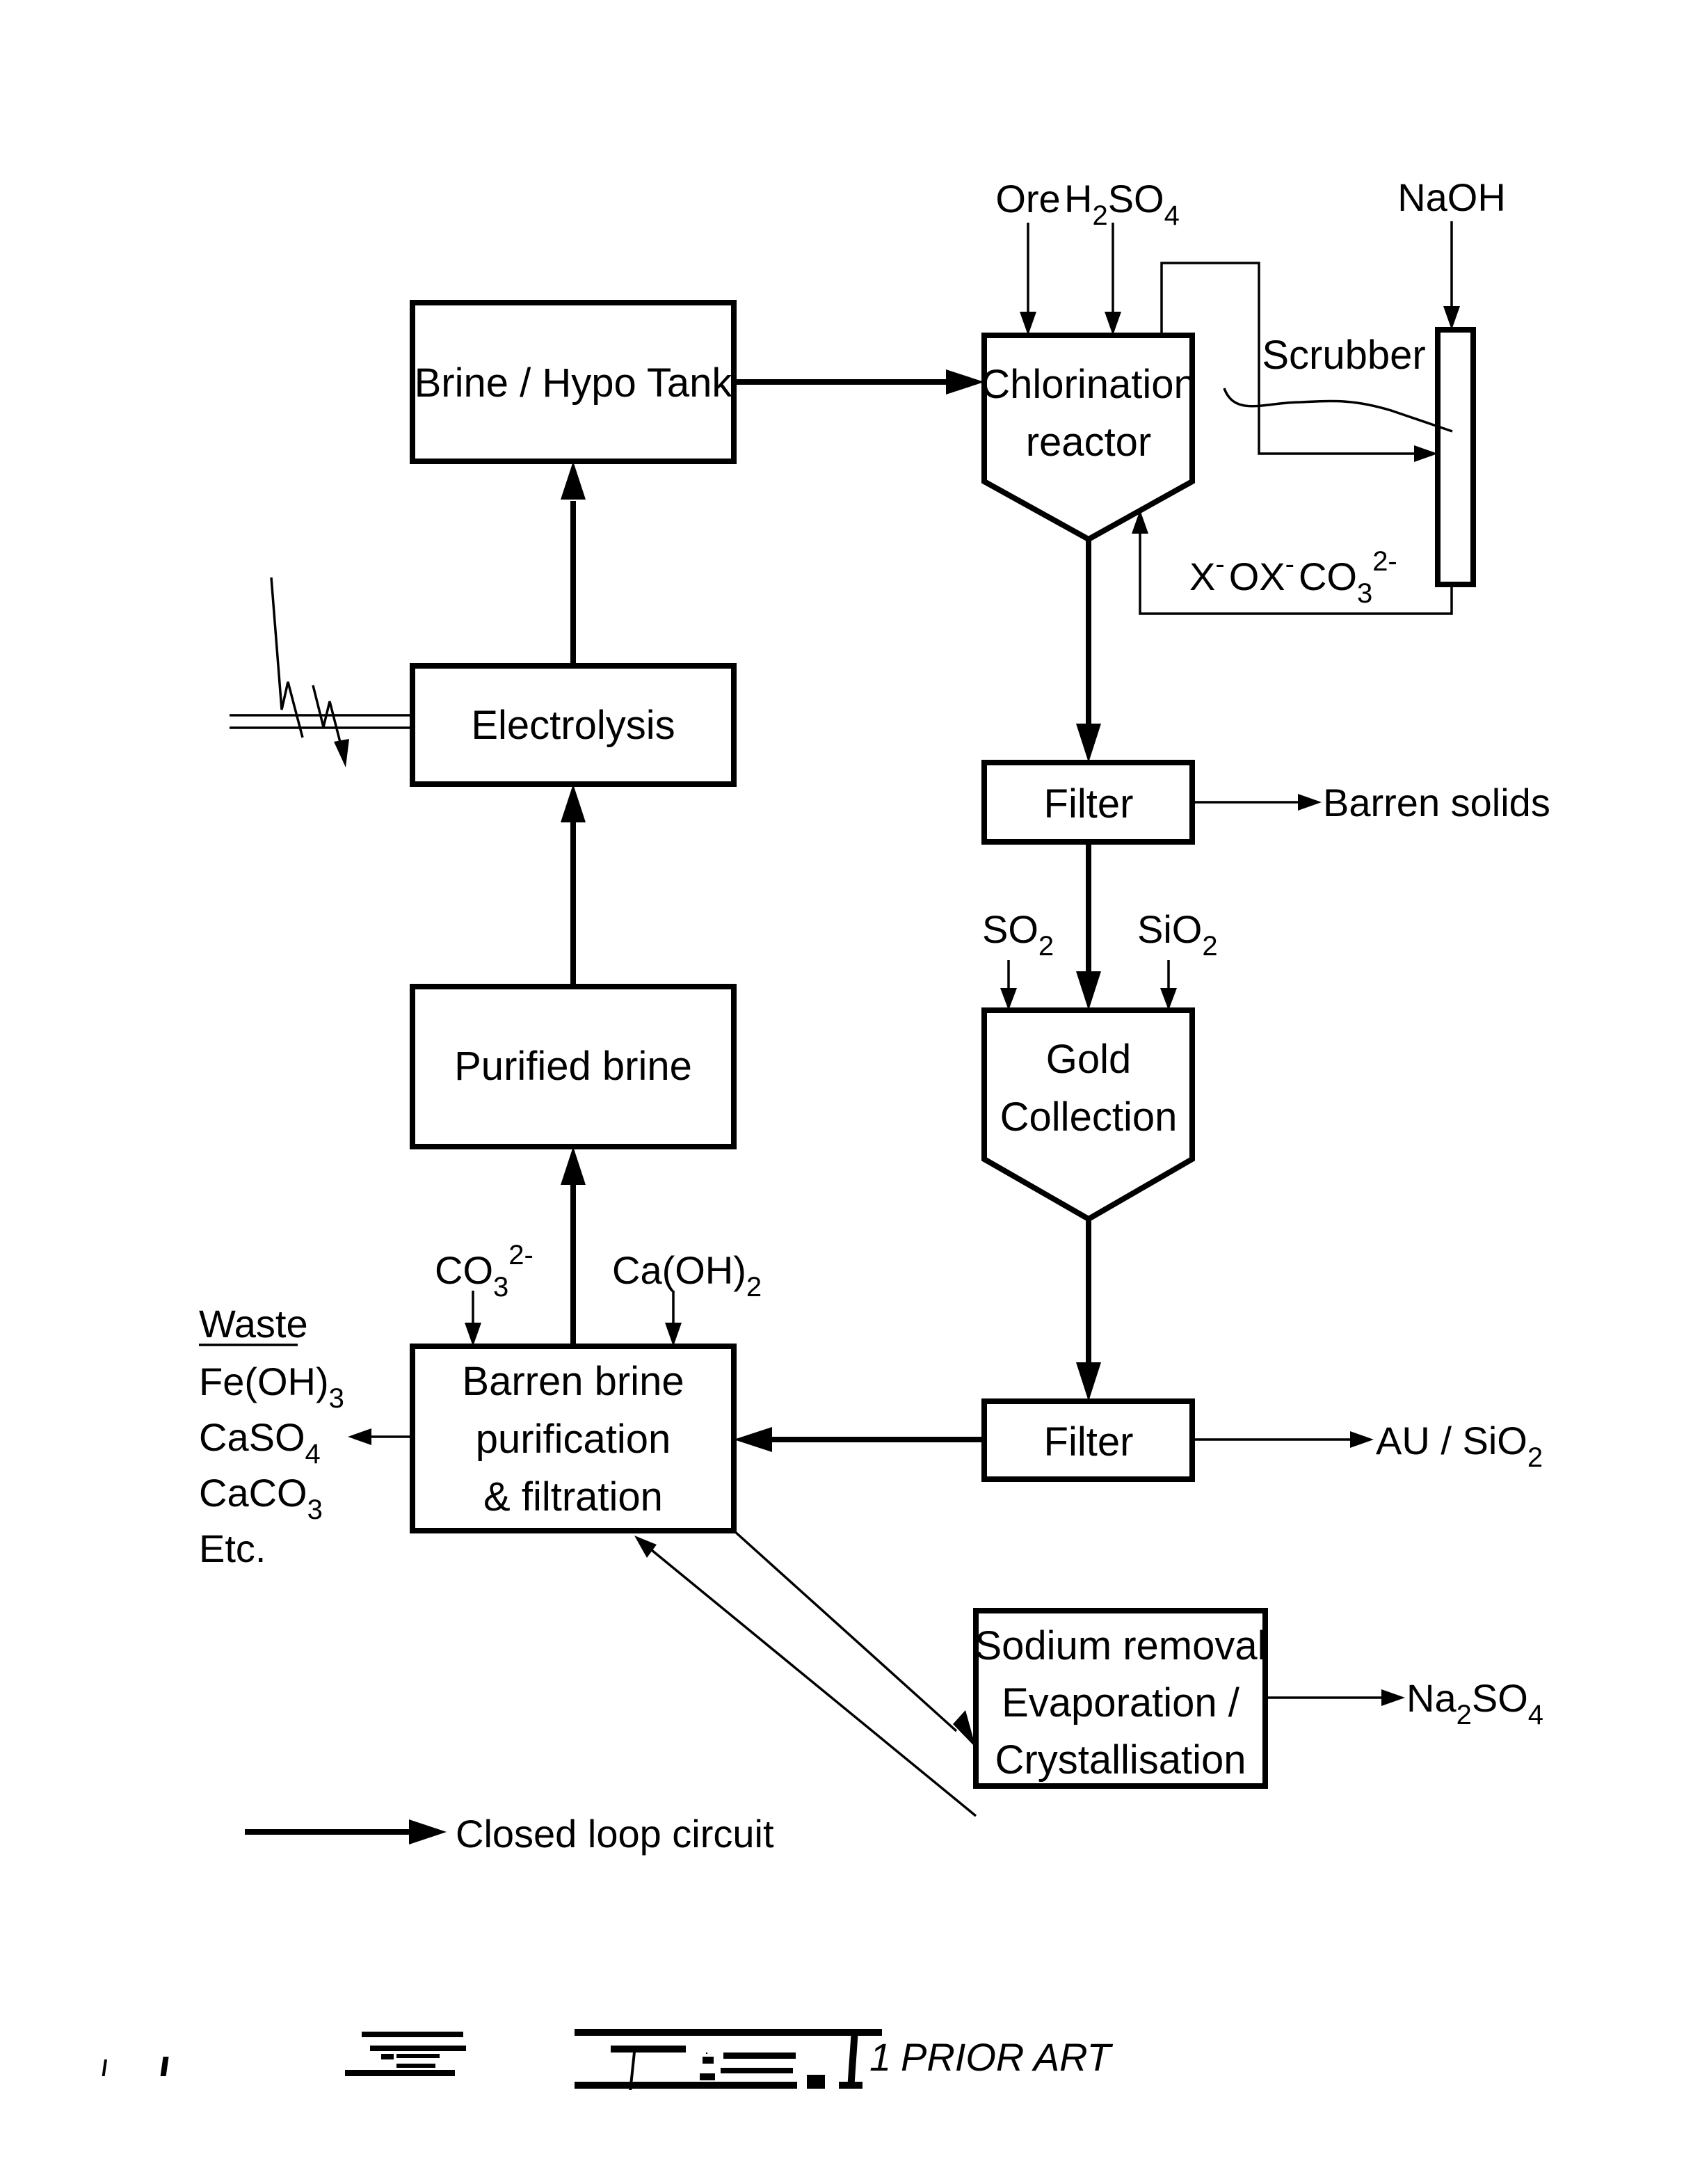 Image resolution: width=1693 pixels, height=2184 pixels. I want to click on output-waste: Waste Fe(OH)3 CaSO4 CaCO3 Etc., so click(305, 1436).